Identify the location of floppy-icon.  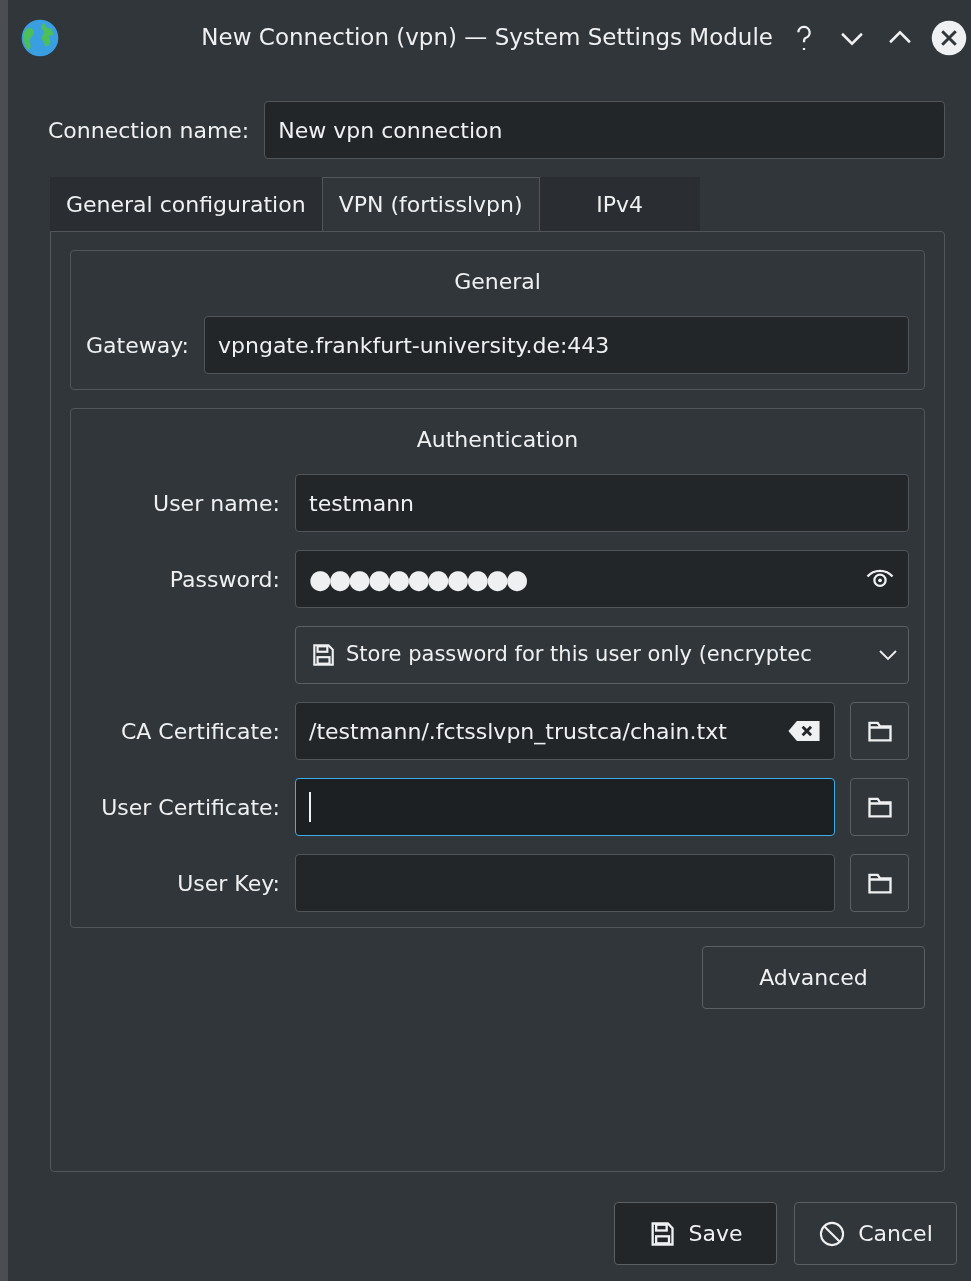
(323, 655).